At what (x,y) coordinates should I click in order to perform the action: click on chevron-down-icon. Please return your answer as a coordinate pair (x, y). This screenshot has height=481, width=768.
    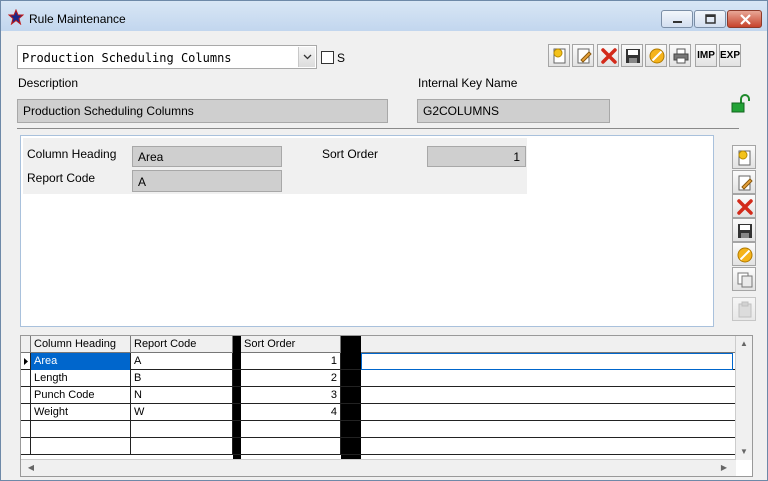
    Looking at the image, I should click on (307, 57).